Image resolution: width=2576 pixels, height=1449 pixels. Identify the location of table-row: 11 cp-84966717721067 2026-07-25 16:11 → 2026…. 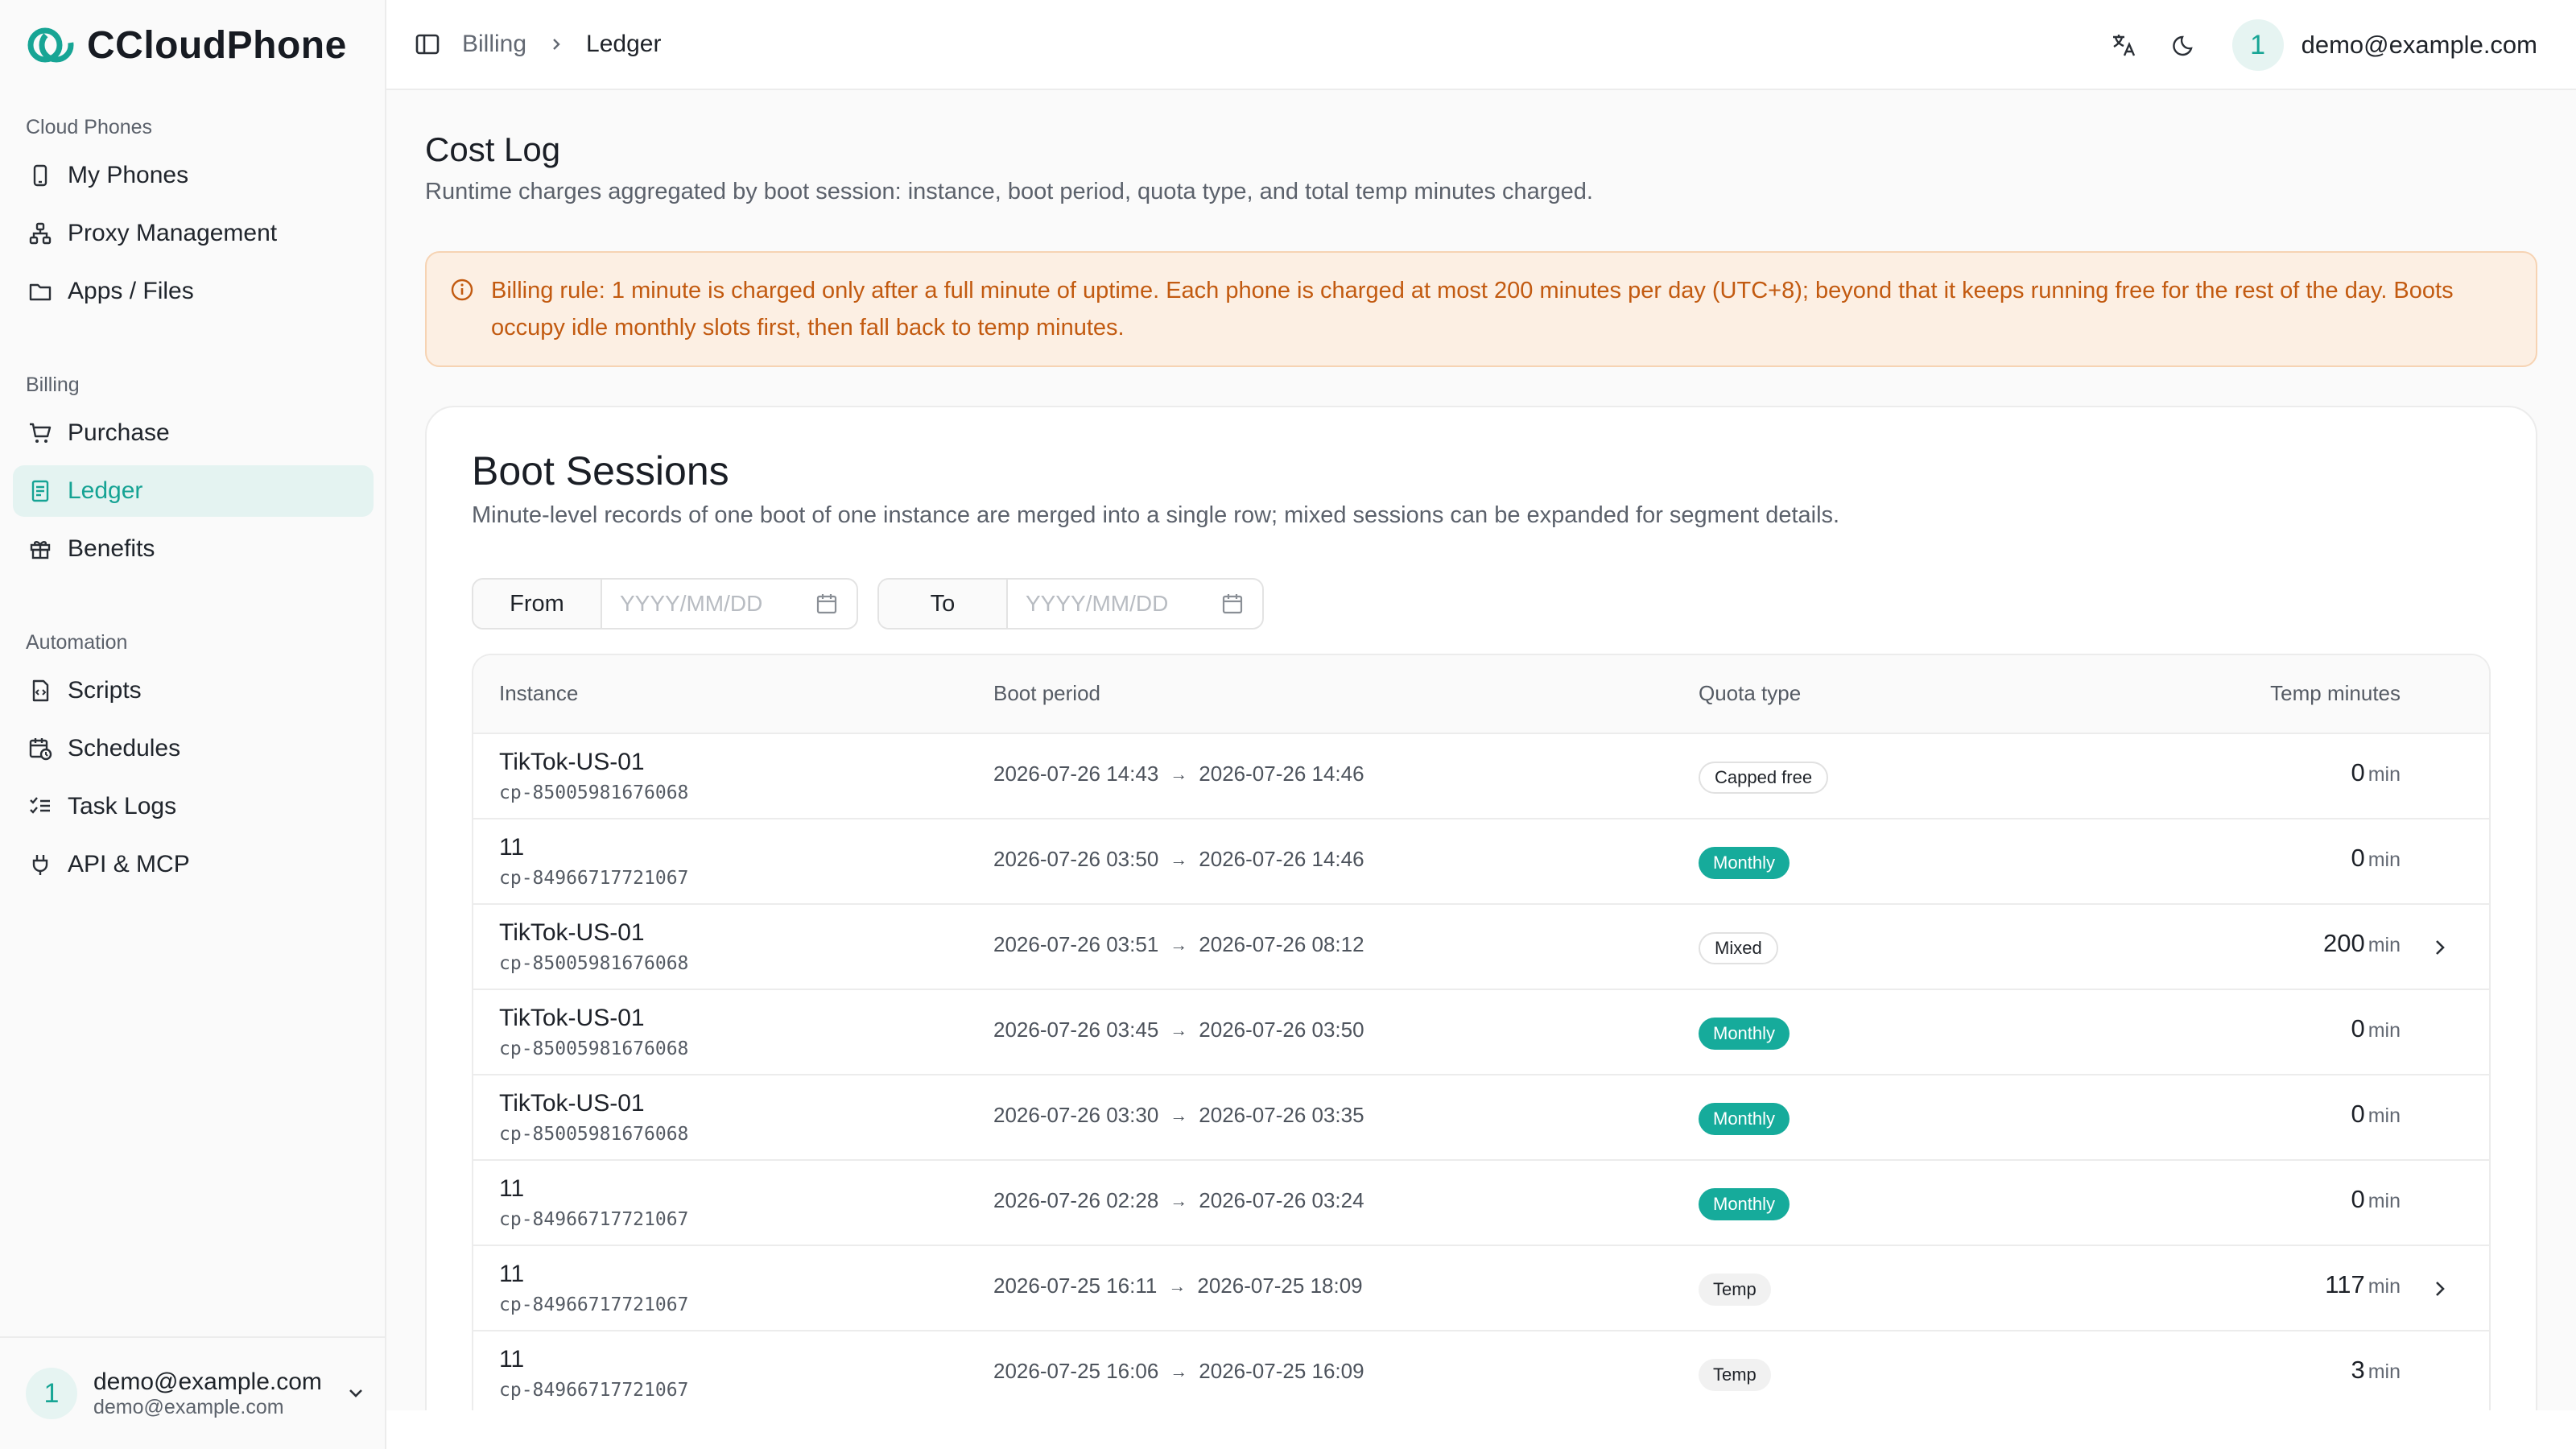
(1481, 1288).